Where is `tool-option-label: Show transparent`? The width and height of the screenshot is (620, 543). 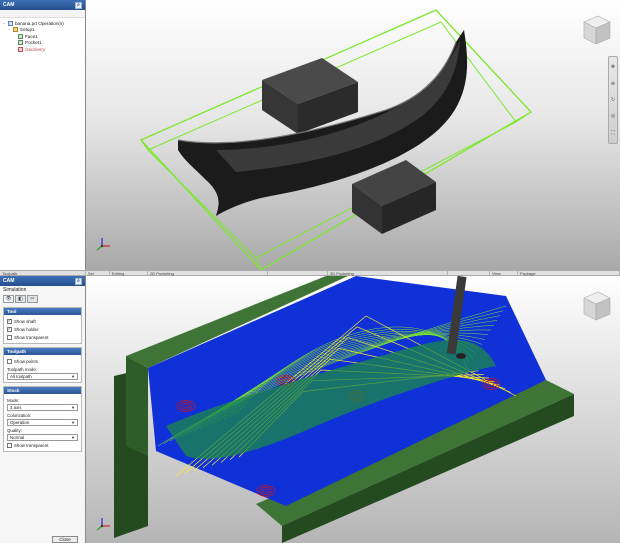 tool-option-label: Show transparent is located at coordinates (31, 337).